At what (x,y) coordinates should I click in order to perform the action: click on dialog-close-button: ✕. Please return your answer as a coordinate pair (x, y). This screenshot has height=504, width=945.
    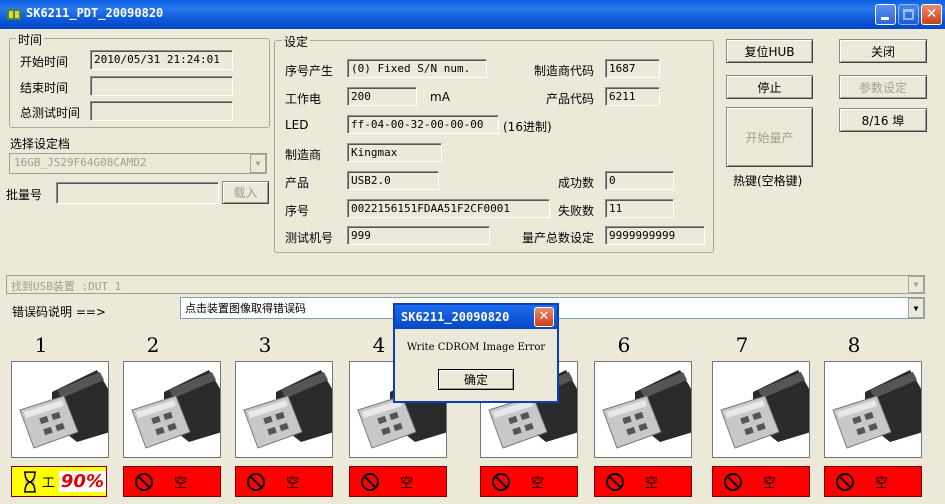
    Looking at the image, I should click on (544, 317).